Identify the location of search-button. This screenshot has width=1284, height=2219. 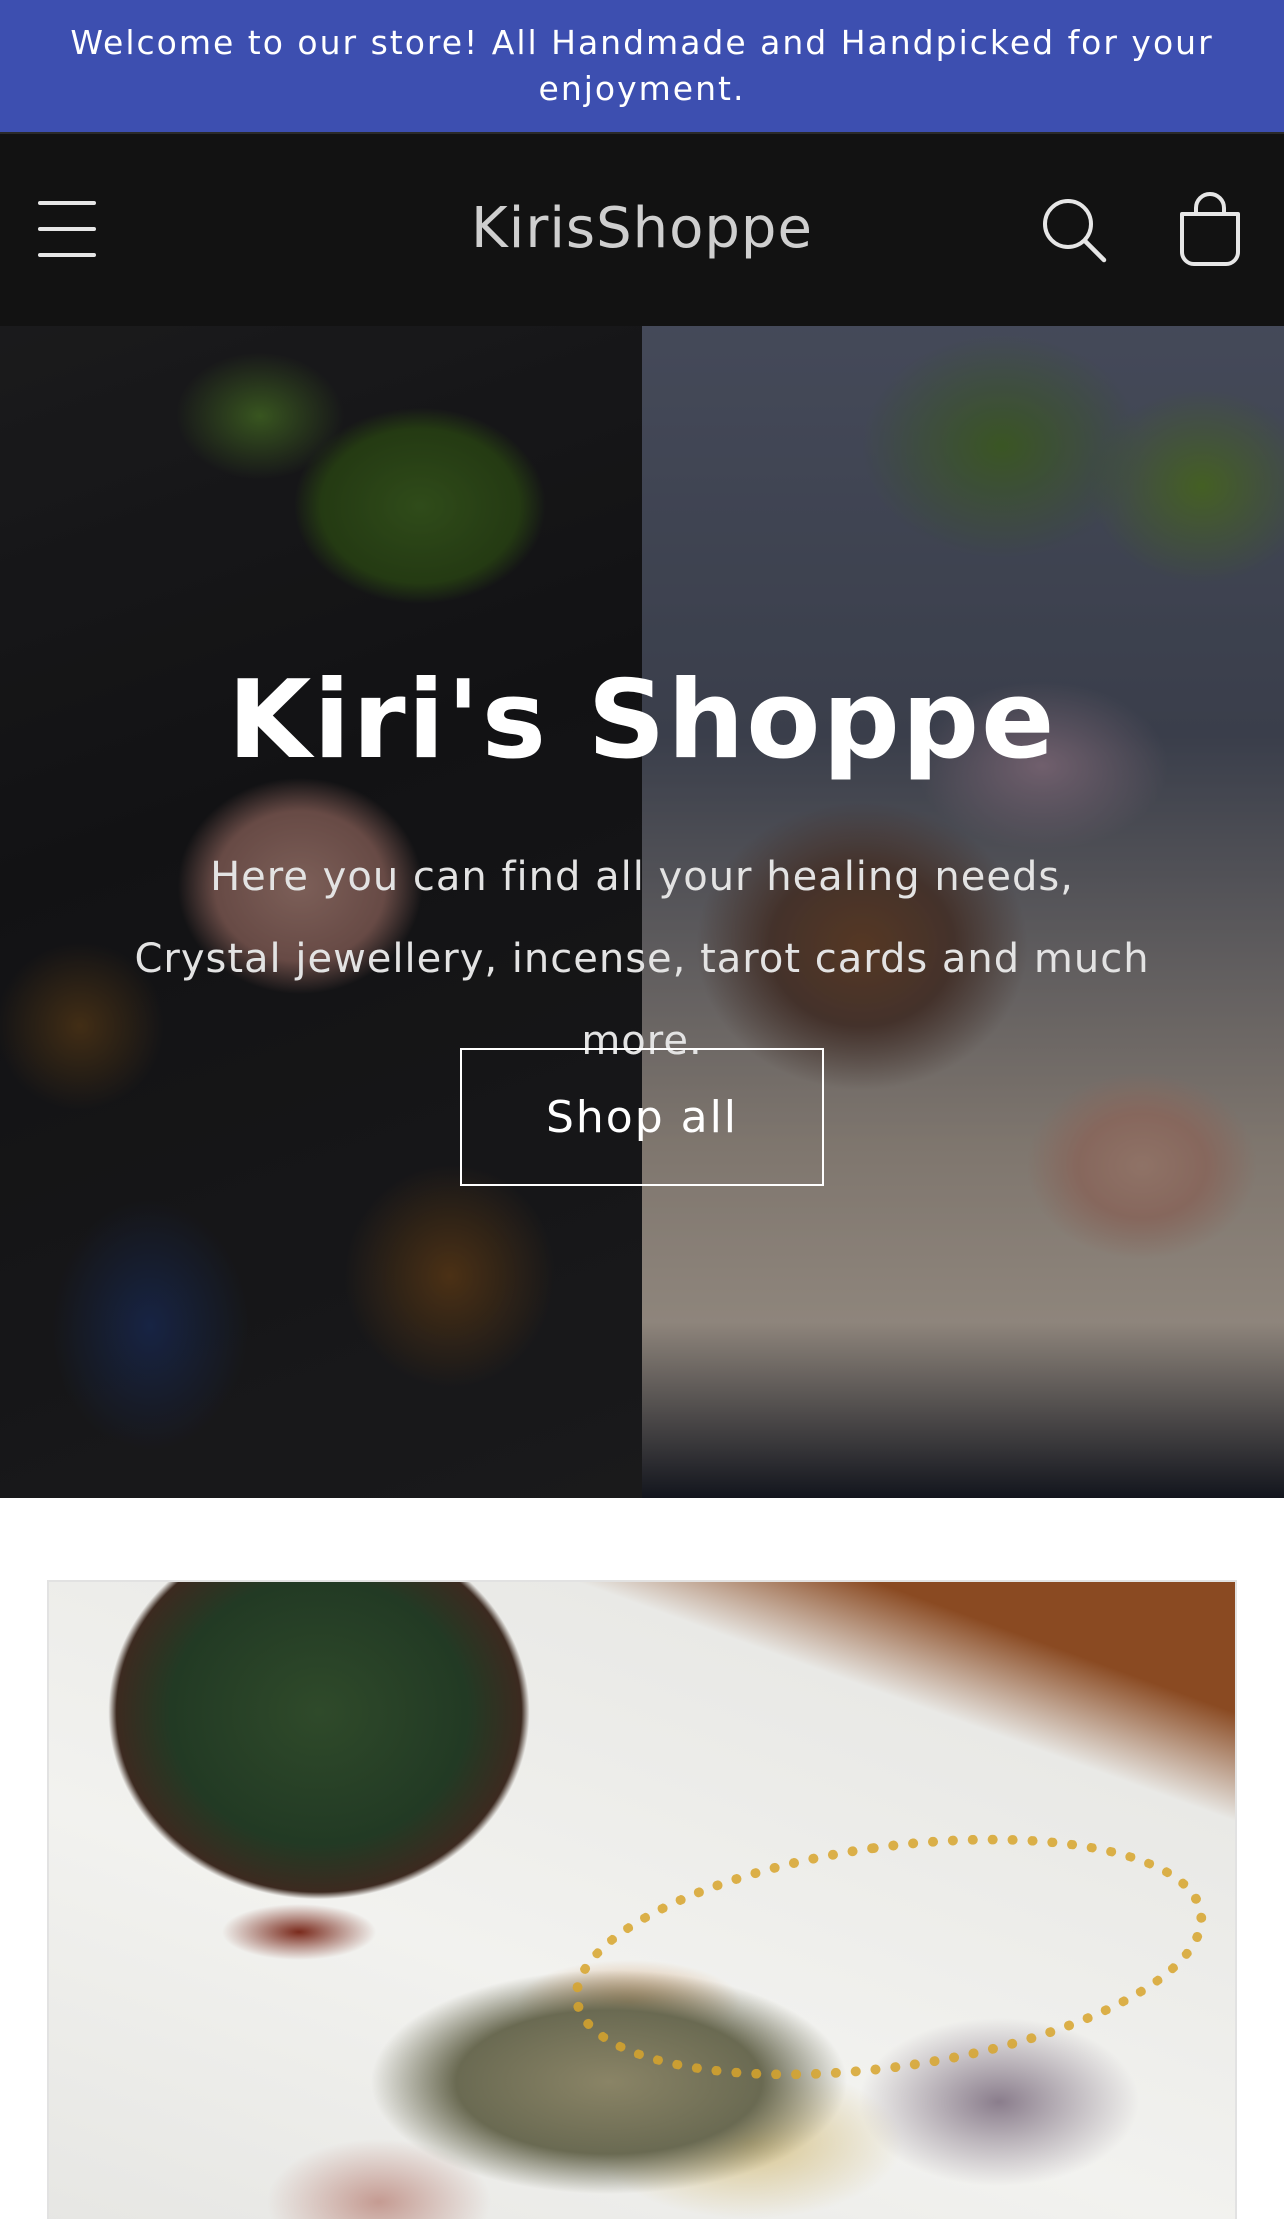
(1075, 231).